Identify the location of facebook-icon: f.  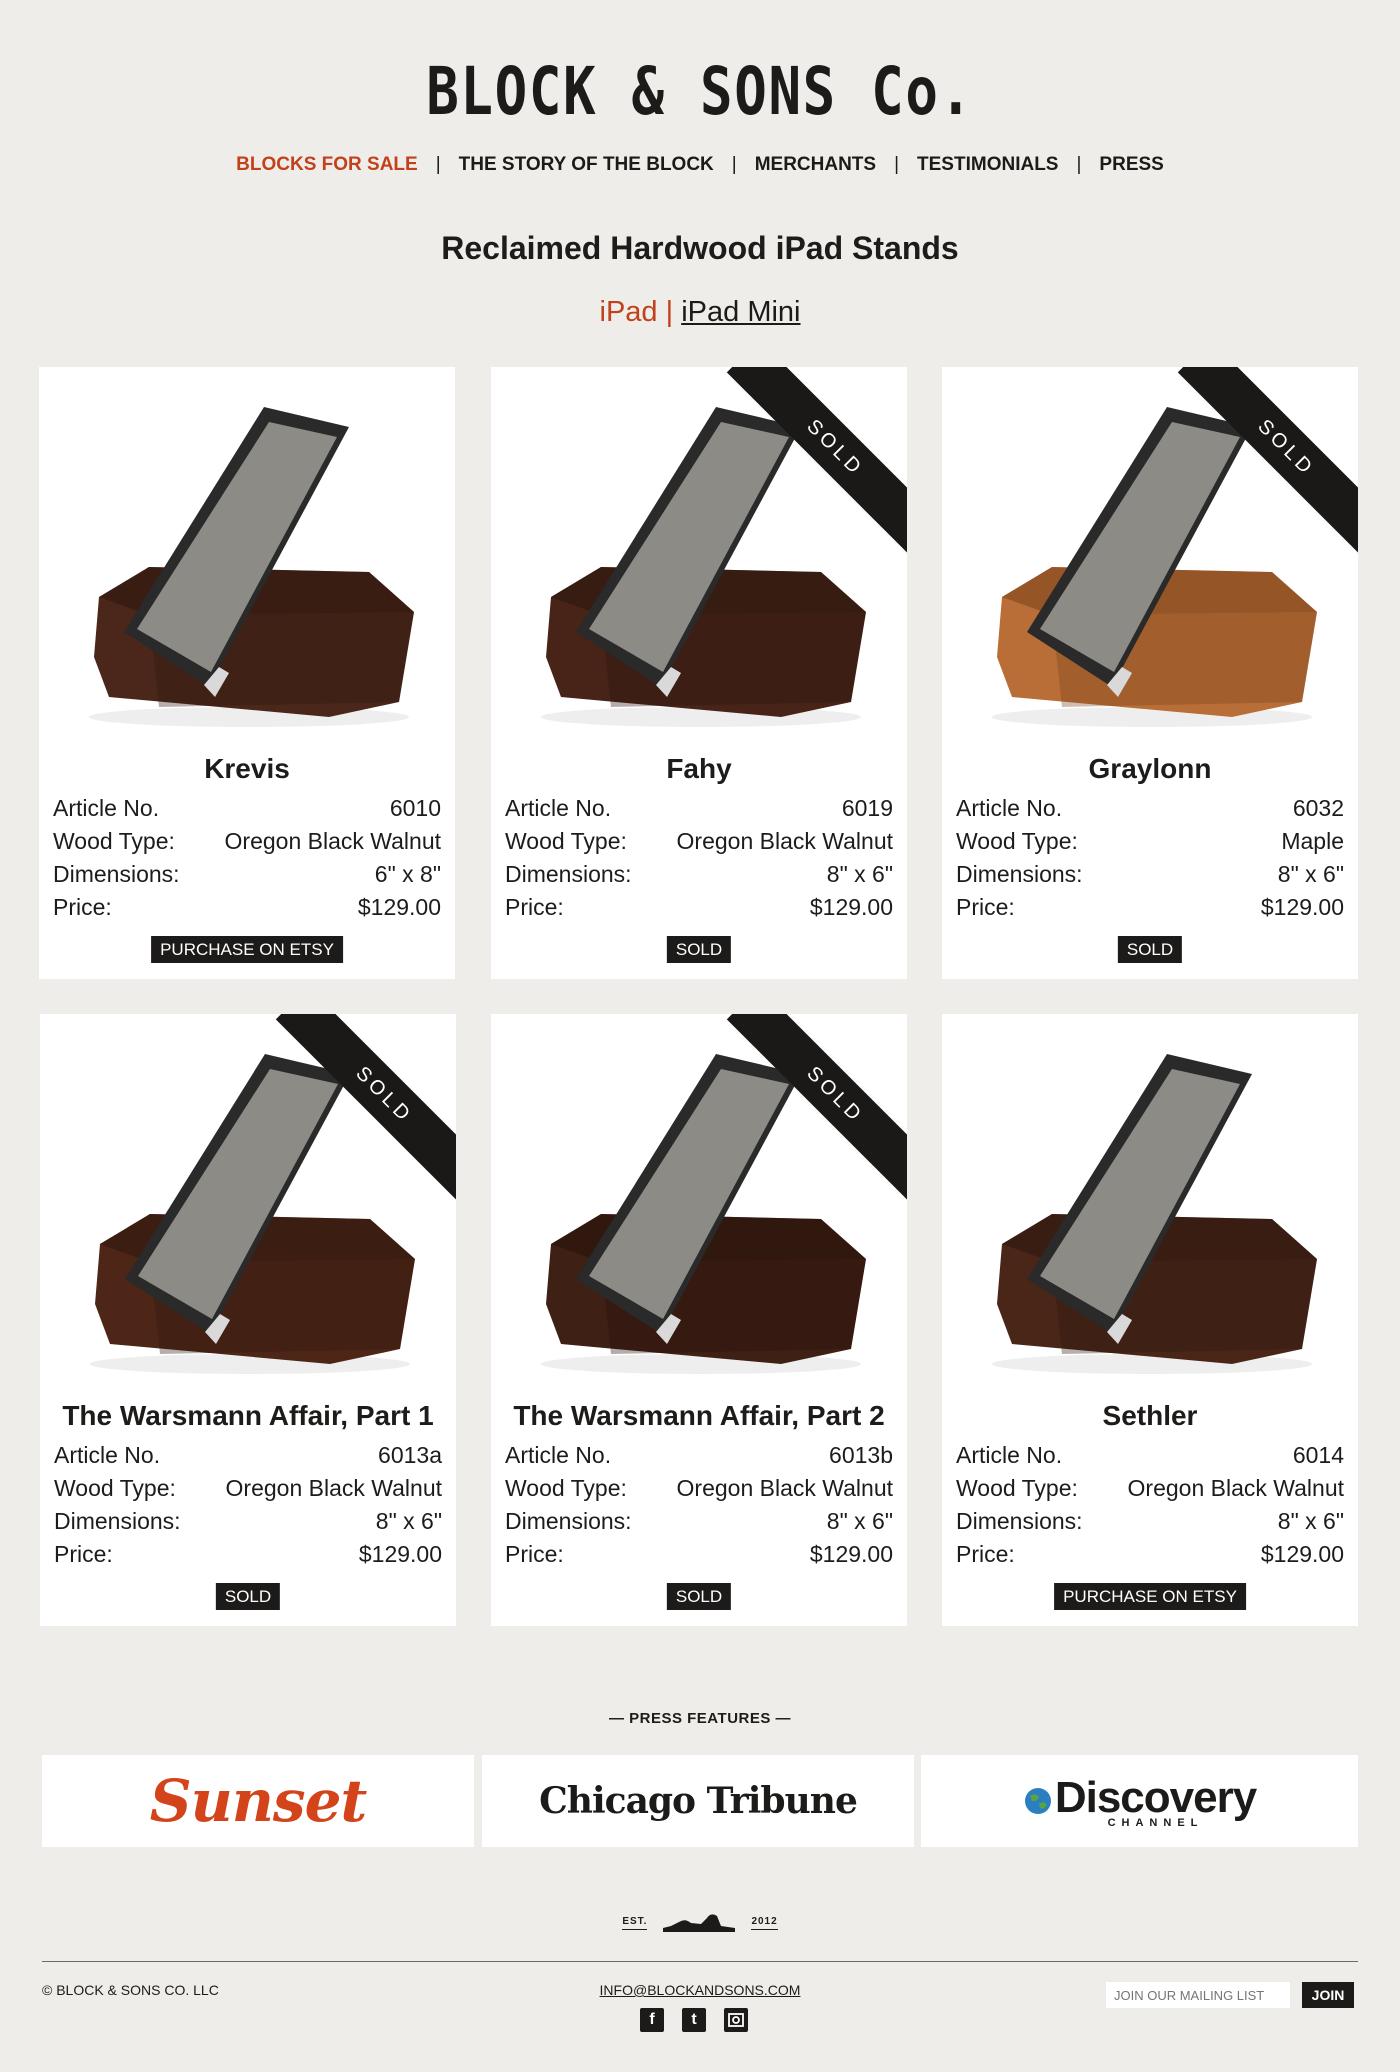
(652, 2020).